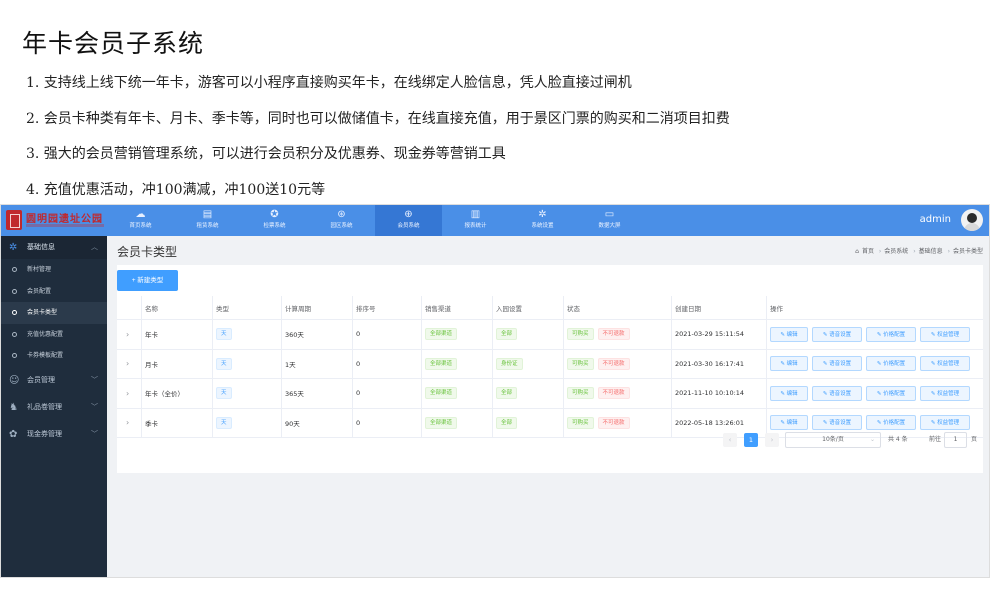 Image resolution: width=1000 pixels, height=594 pixels. Describe the element at coordinates (955, 440) in the screenshot. I see `goto-page-input: 1` at that location.